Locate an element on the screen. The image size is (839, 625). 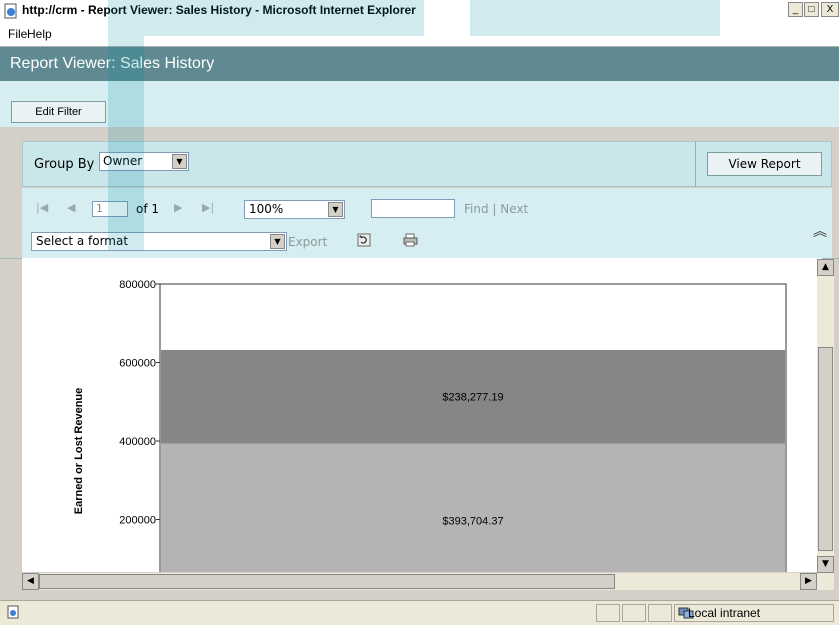
menu-bar: File Help is located at coordinates (419, 34).